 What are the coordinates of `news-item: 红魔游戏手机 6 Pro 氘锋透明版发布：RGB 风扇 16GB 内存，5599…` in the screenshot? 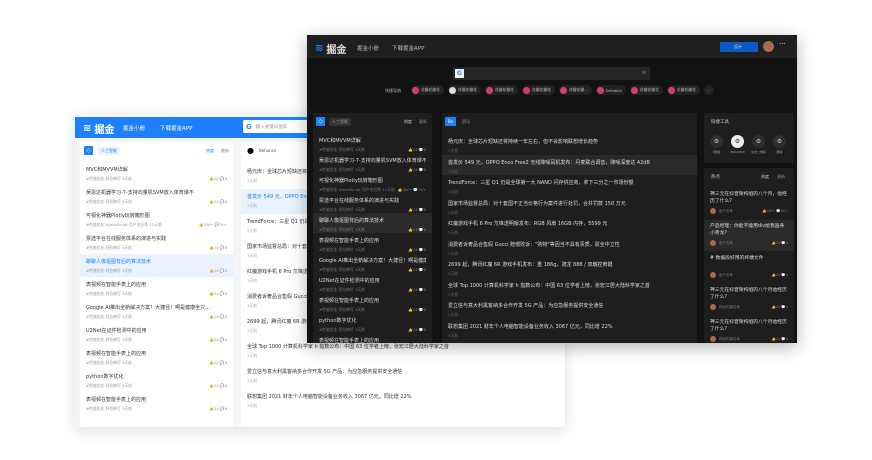 It's located at (569, 226).